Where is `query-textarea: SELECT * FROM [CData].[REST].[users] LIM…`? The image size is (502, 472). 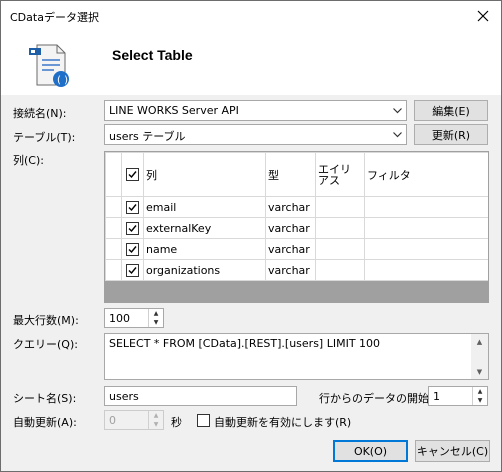
query-textarea: SELECT * FROM [CData].[REST].[users] LIM… is located at coordinates (296, 356).